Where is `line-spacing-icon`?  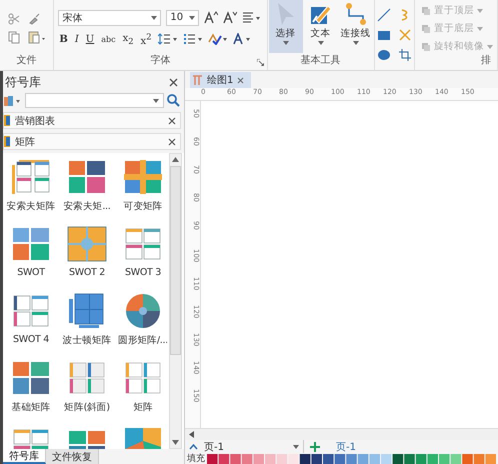 line-spacing-icon is located at coordinates (168, 39).